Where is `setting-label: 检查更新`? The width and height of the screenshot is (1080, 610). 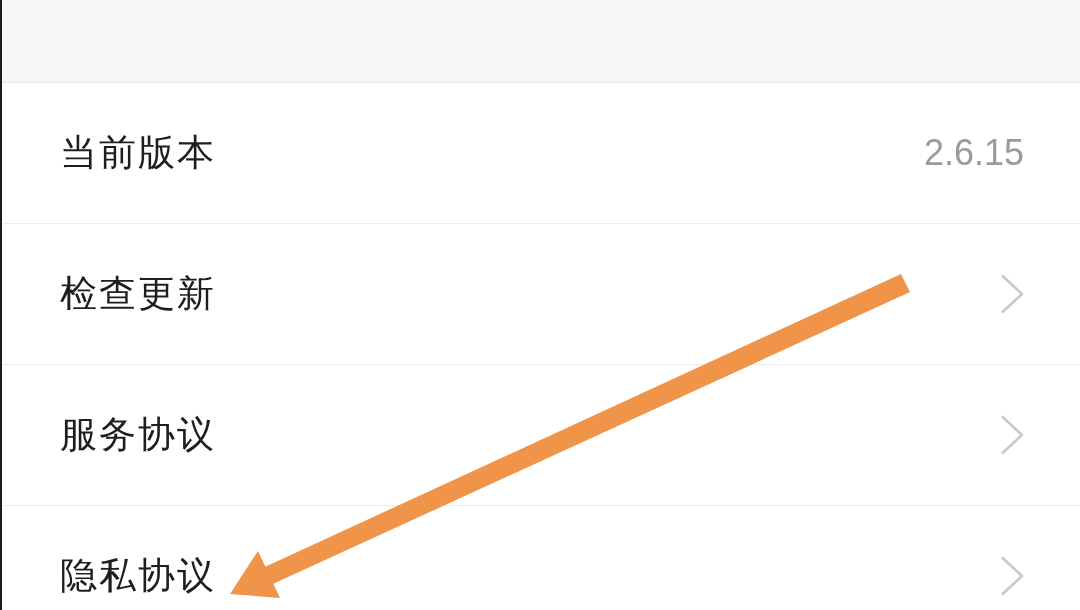
setting-label: 检查更新 is located at coordinates (138, 294).